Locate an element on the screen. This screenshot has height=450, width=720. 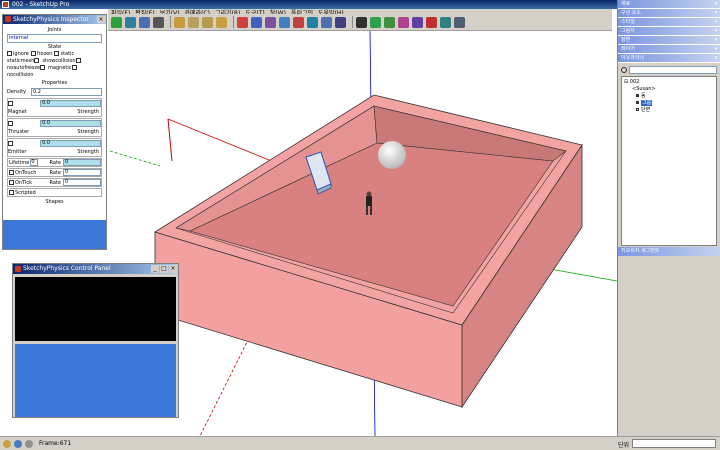
servo-icon is located at coordinates (284, 22).